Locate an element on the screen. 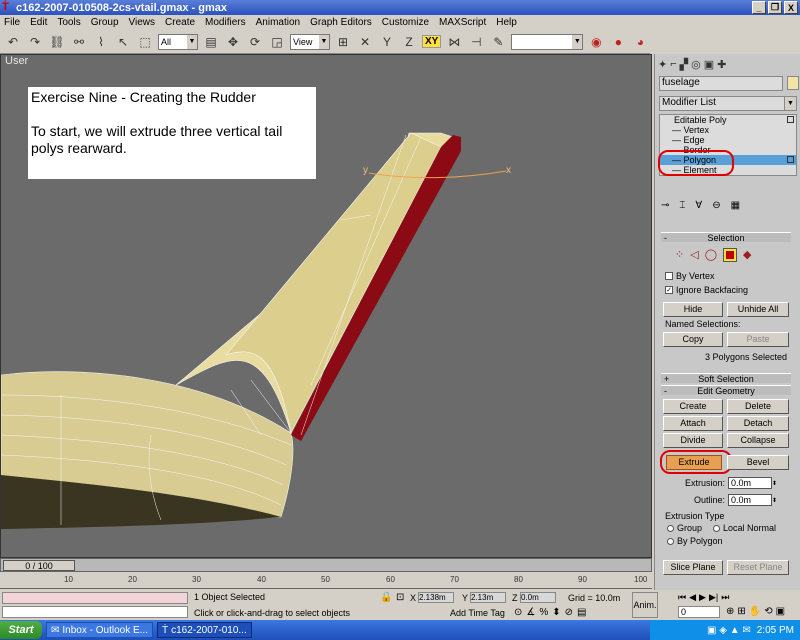  play-icon: ▶ is located at coordinates (702, 597).